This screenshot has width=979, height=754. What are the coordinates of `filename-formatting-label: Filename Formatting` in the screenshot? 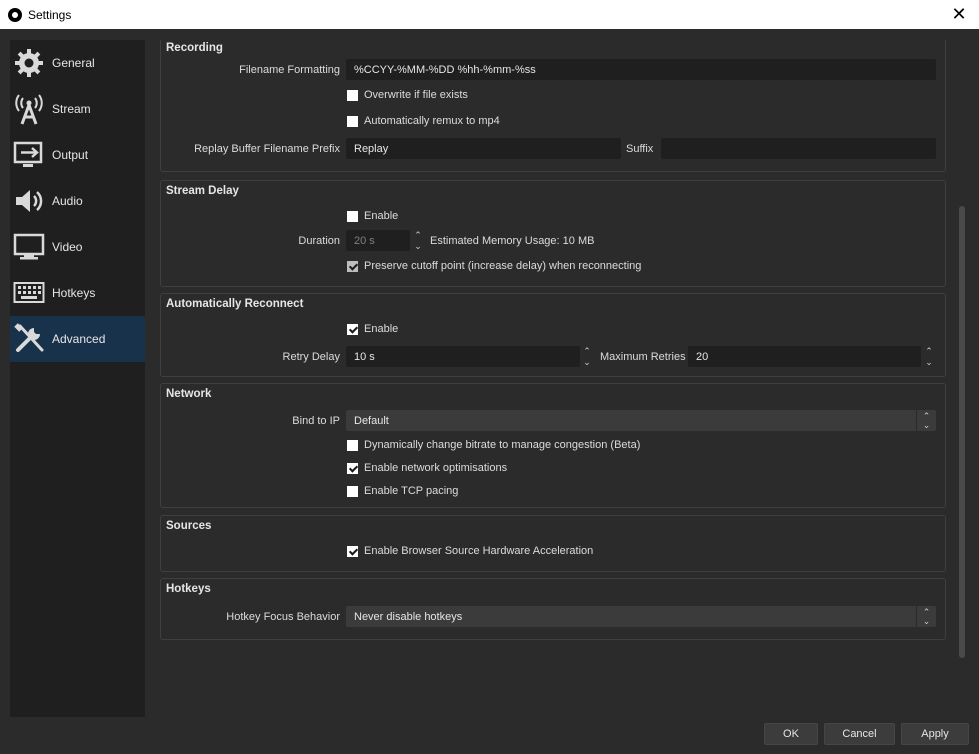 It's located at (289, 70).